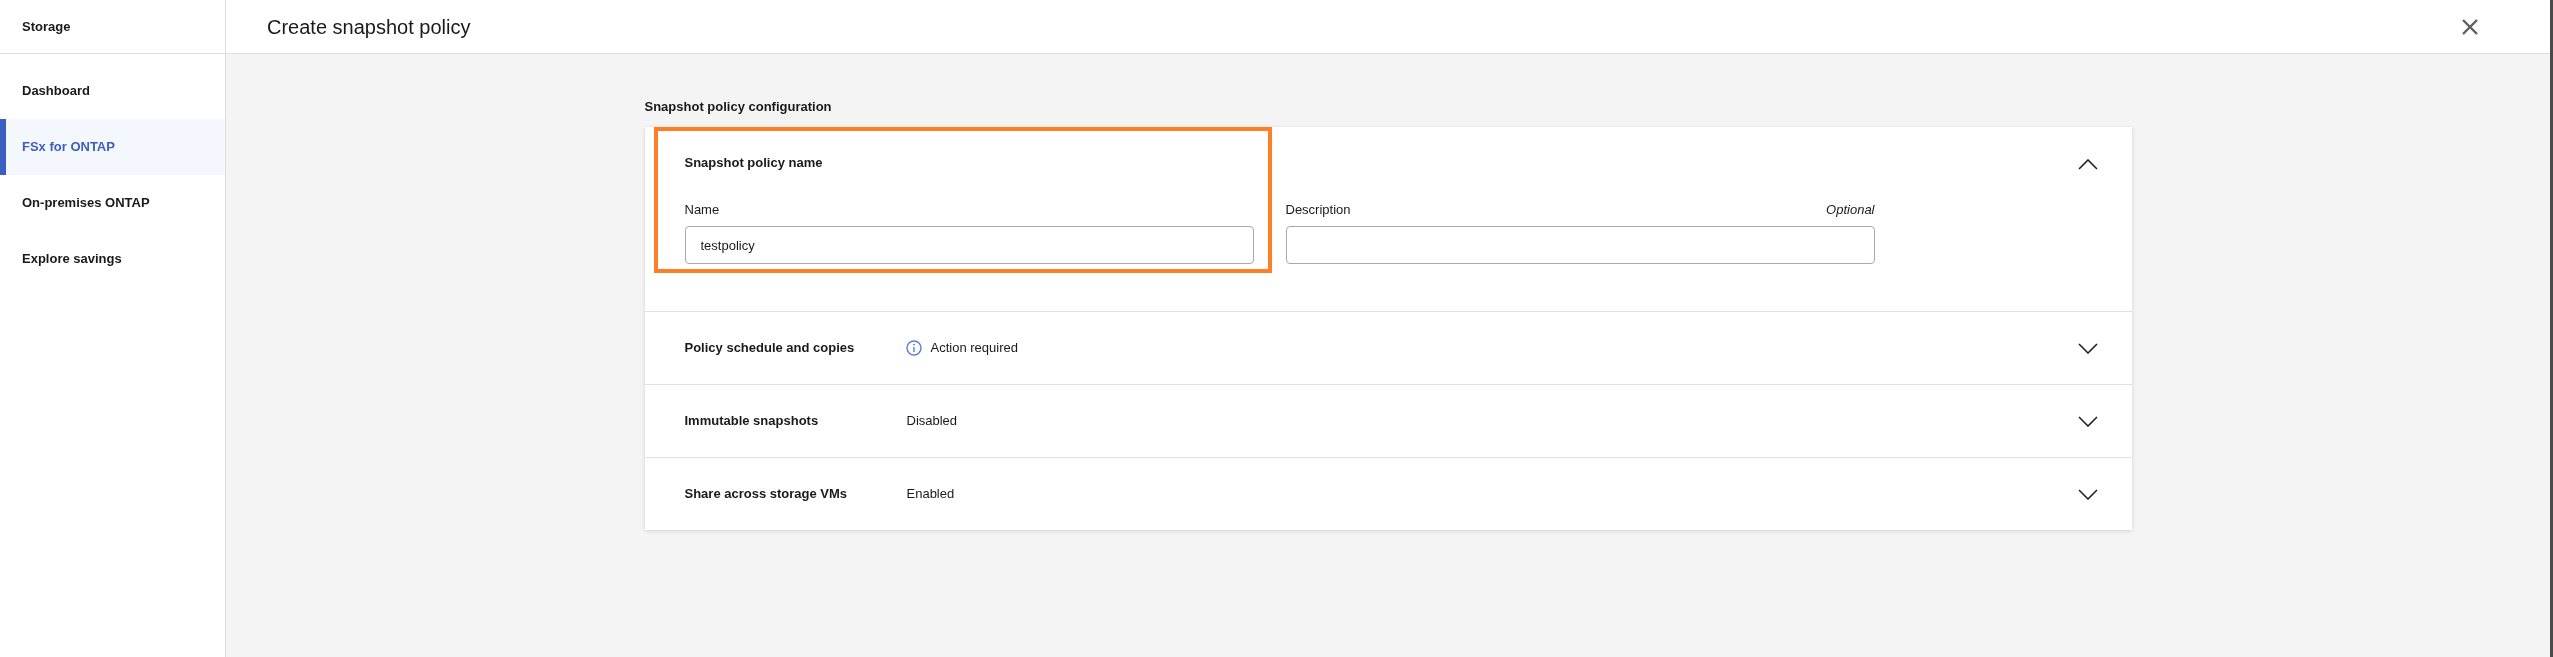  Describe the element at coordinates (752, 421) in the screenshot. I see `section-title: Immutable snapshots` at that location.